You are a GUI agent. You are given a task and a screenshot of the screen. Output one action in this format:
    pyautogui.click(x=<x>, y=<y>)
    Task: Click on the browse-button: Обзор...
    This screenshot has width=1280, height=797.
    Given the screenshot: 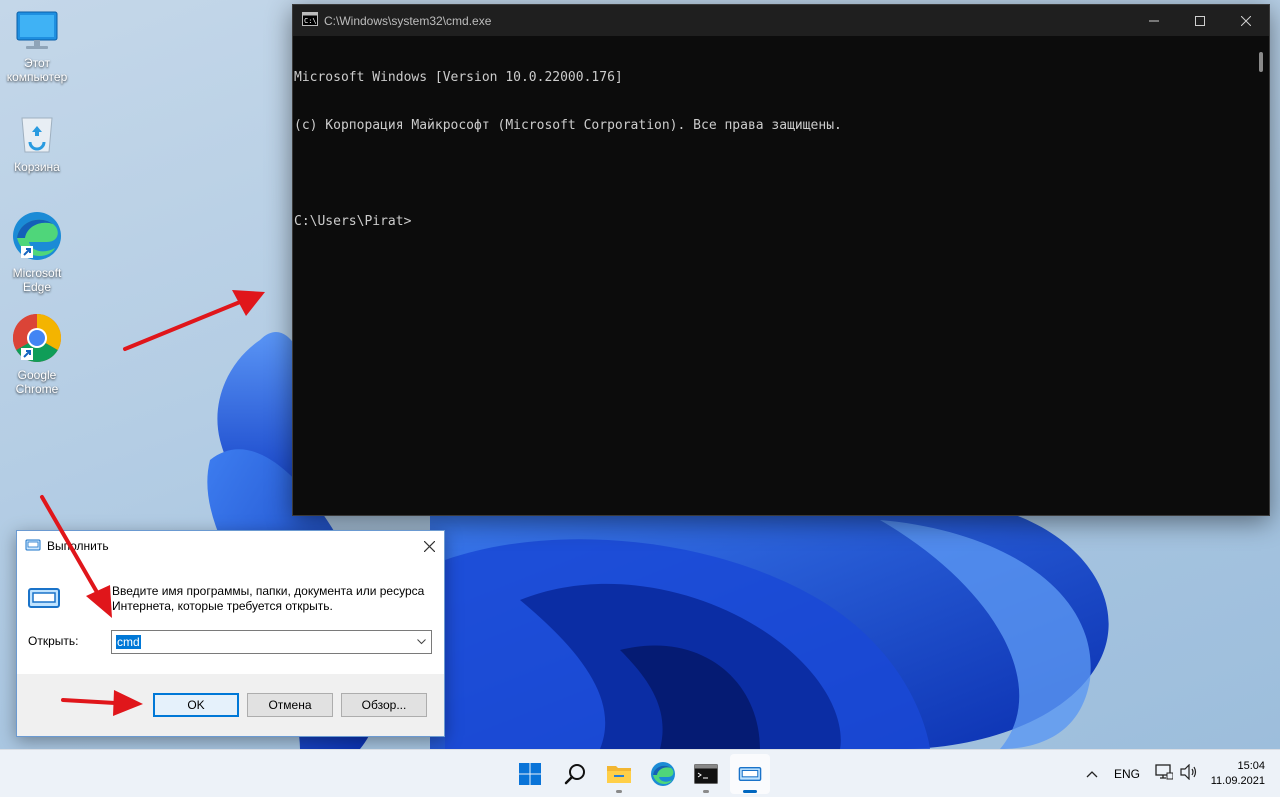 What is the action you would take?
    pyautogui.click(x=384, y=705)
    